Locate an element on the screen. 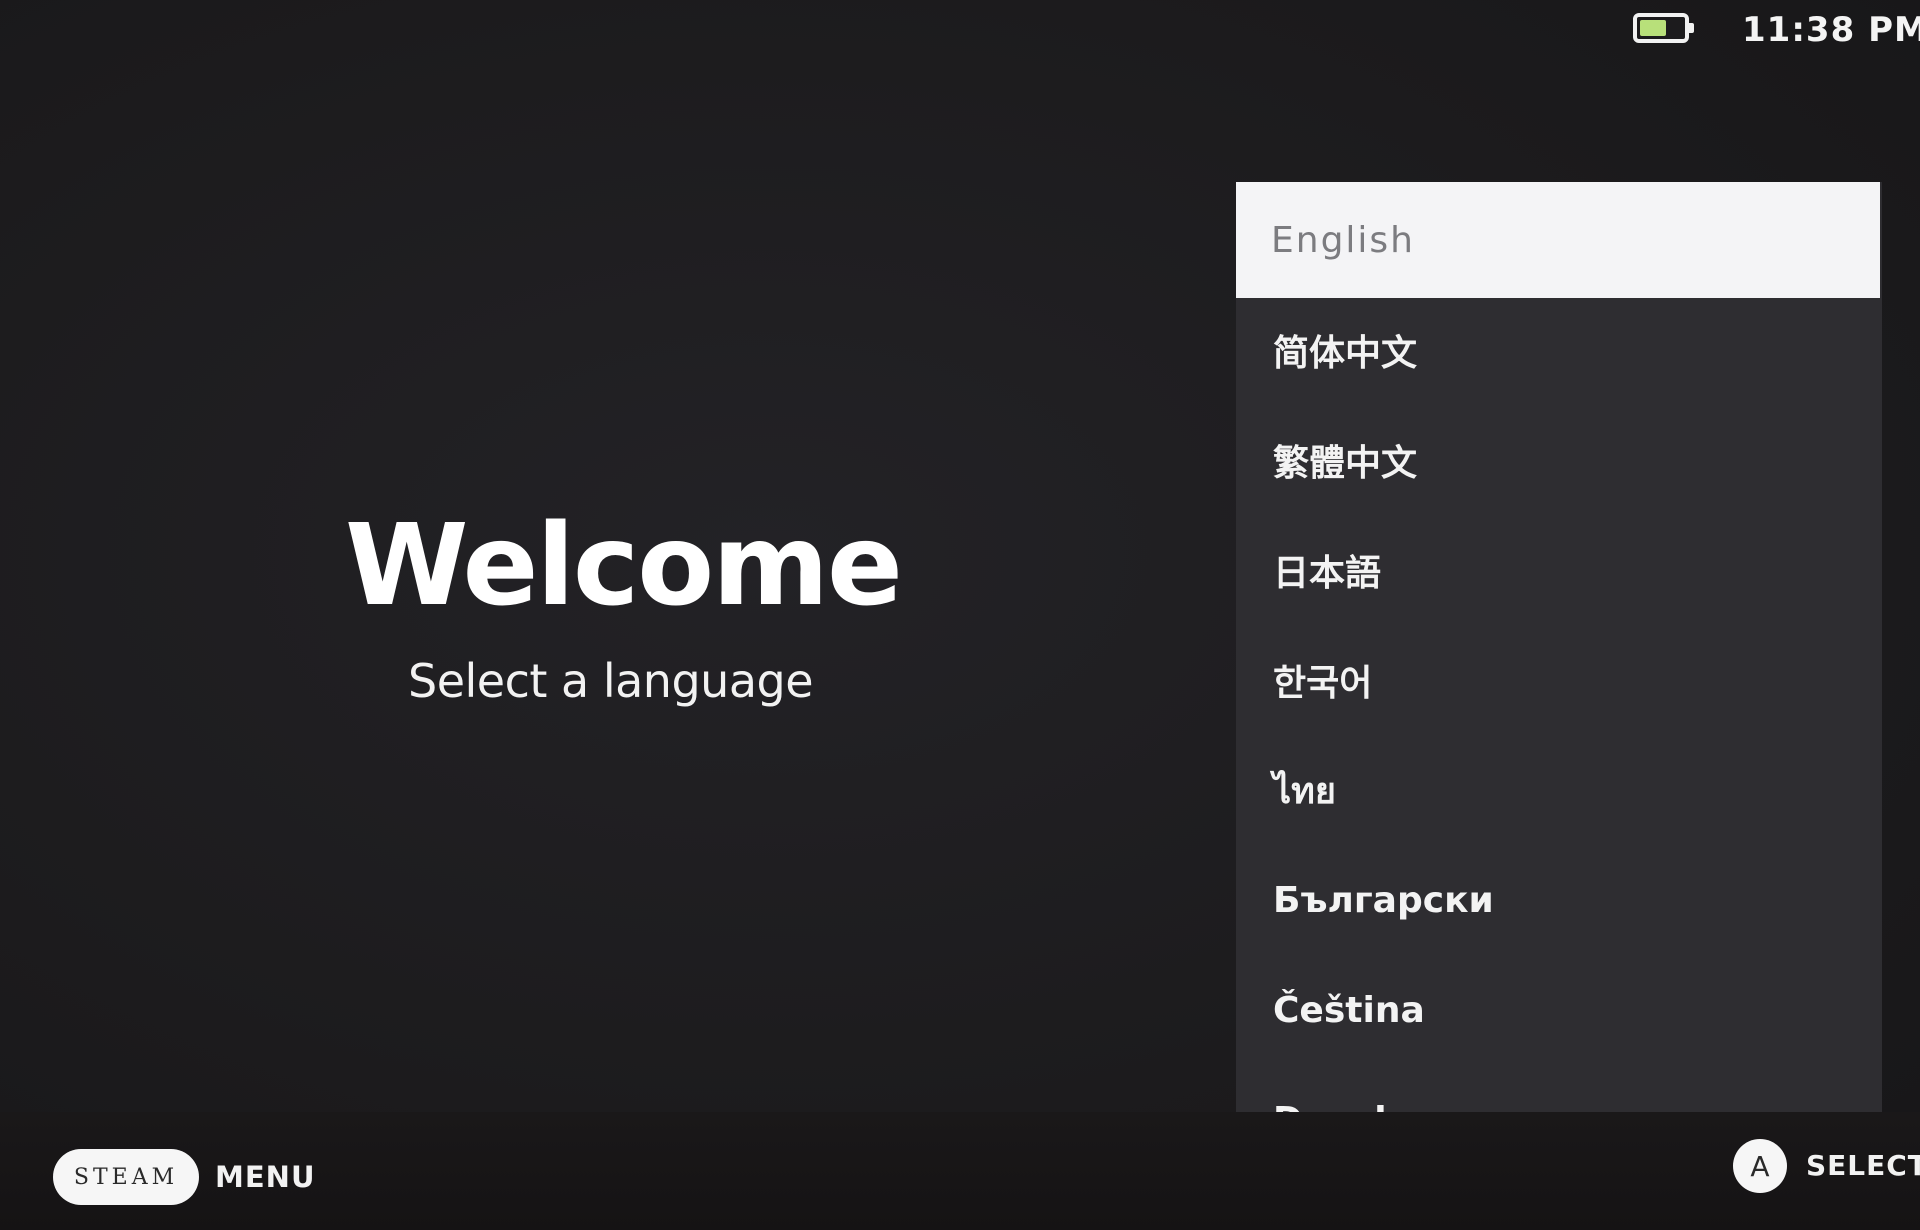 The height and width of the screenshot is (1230, 1920). language-option-thai: ไทย is located at coordinates (1559, 790).